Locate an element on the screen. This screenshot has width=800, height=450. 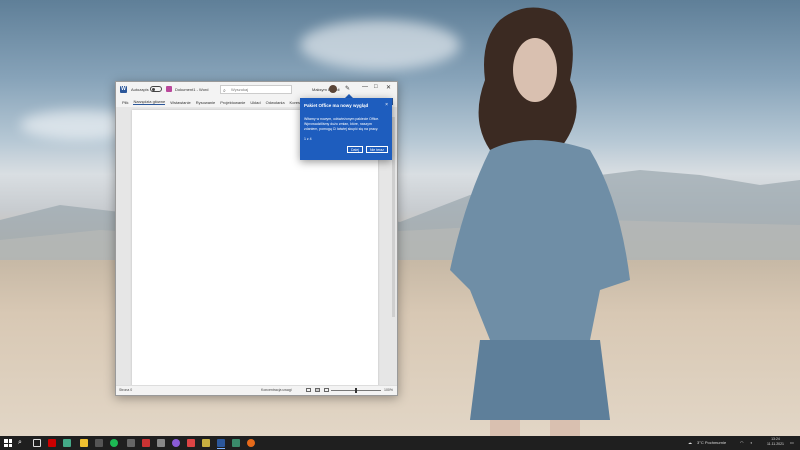
tab-layout: Układ is located at coordinates (255, 102).